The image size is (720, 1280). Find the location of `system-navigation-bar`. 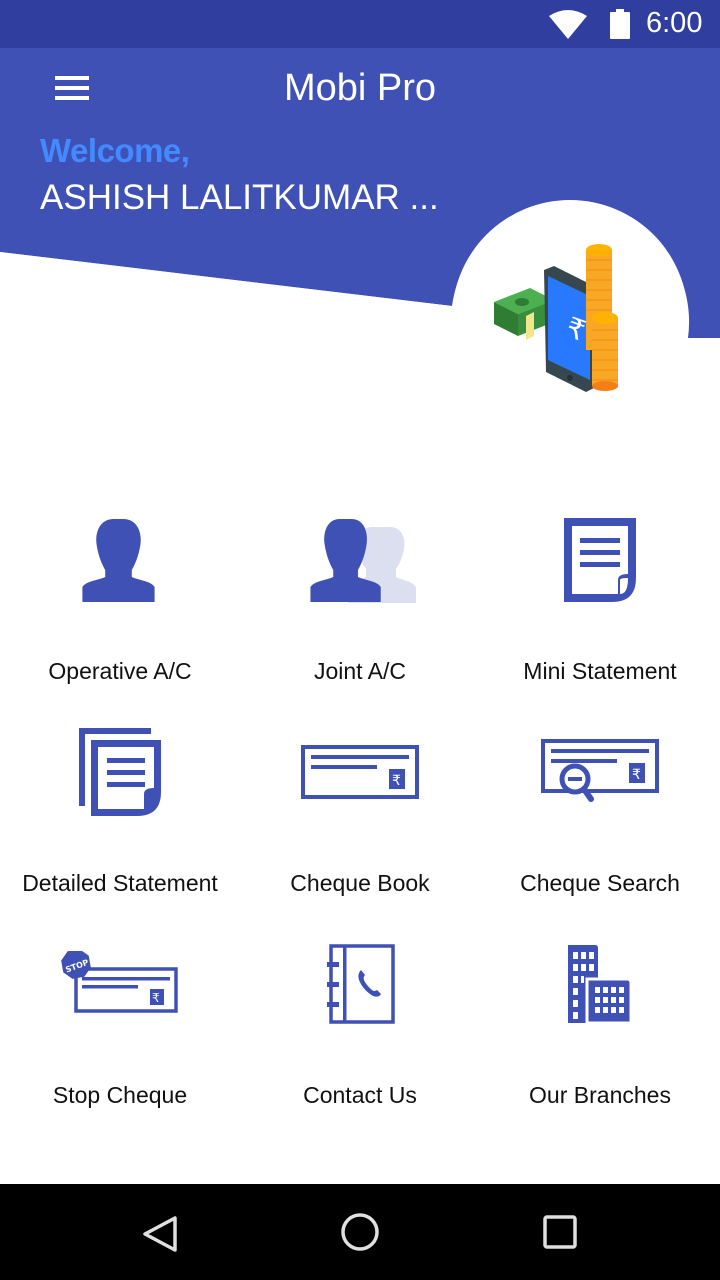

system-navigation-bar is located at coordinates (360, 1232).